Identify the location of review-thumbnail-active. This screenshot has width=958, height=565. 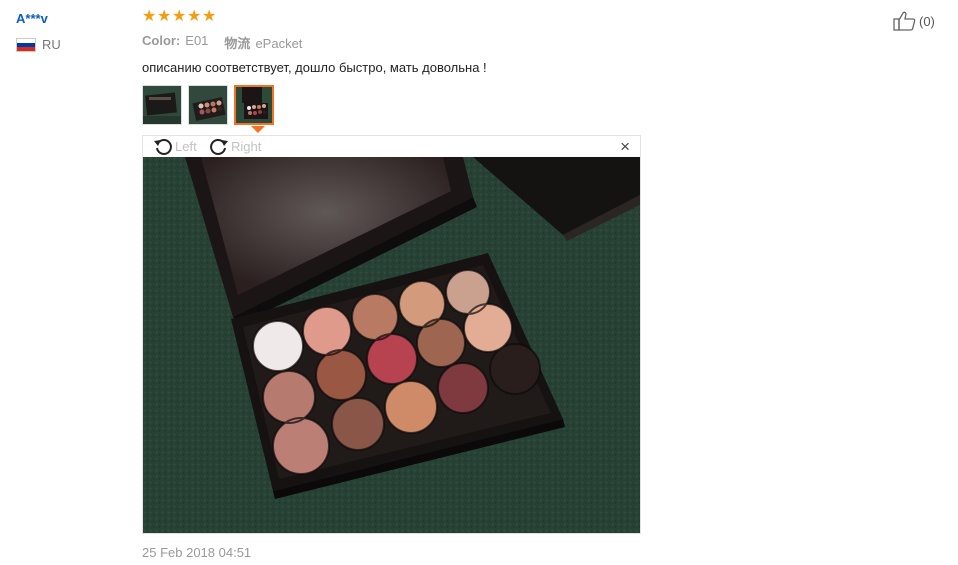
(254, 105).